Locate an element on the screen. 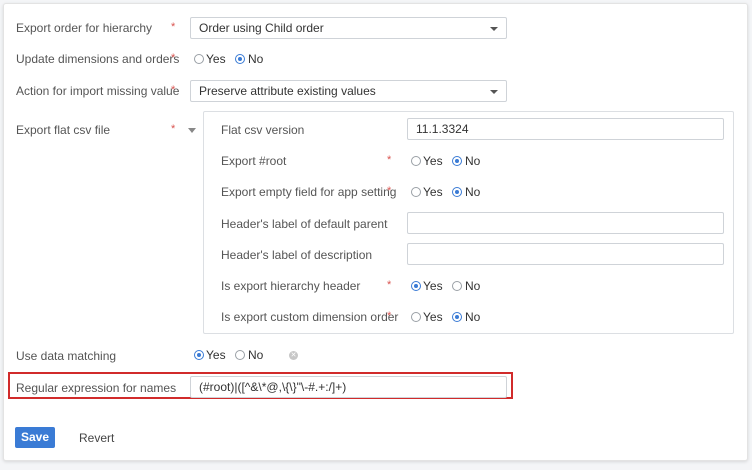 The height and width of the screenshot is (470, 752). collapse-toggle-icon is located at coordinates (192, 130).